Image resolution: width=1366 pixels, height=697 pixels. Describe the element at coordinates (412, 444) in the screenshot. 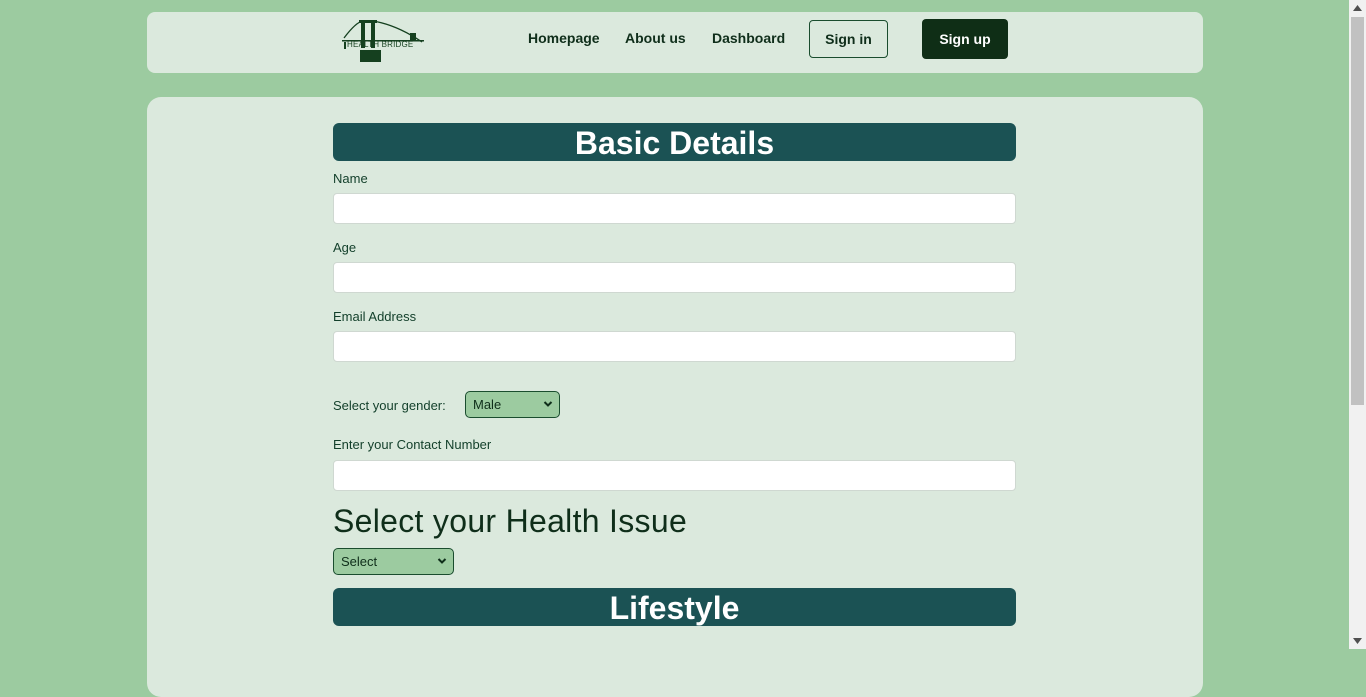

I see `contact-label: Enter your Contact Number` at that location.